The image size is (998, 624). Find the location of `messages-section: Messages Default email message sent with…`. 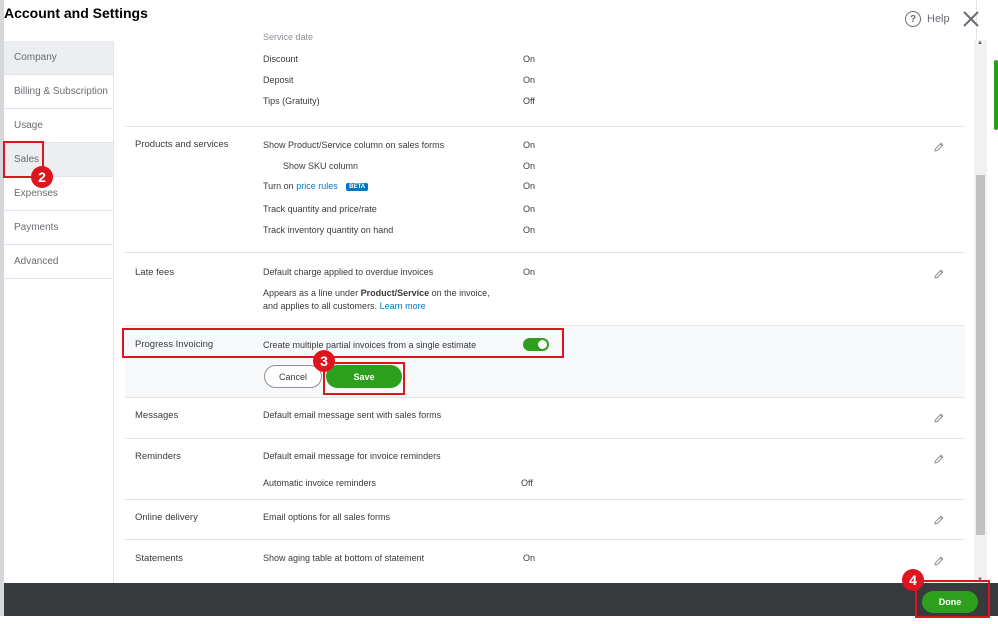

messages-section: Messages Default email message sent with… is located at coordinates (545, 417).